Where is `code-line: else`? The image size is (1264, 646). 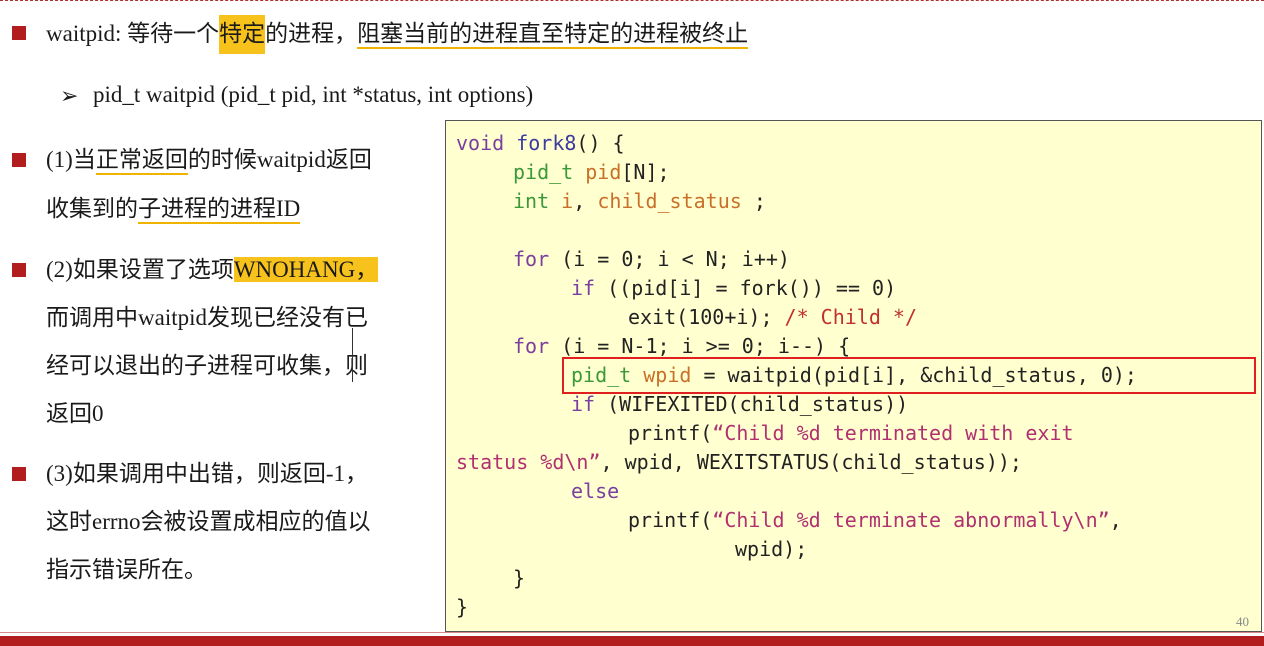 code-line: else is located at coordinates (595, 491).